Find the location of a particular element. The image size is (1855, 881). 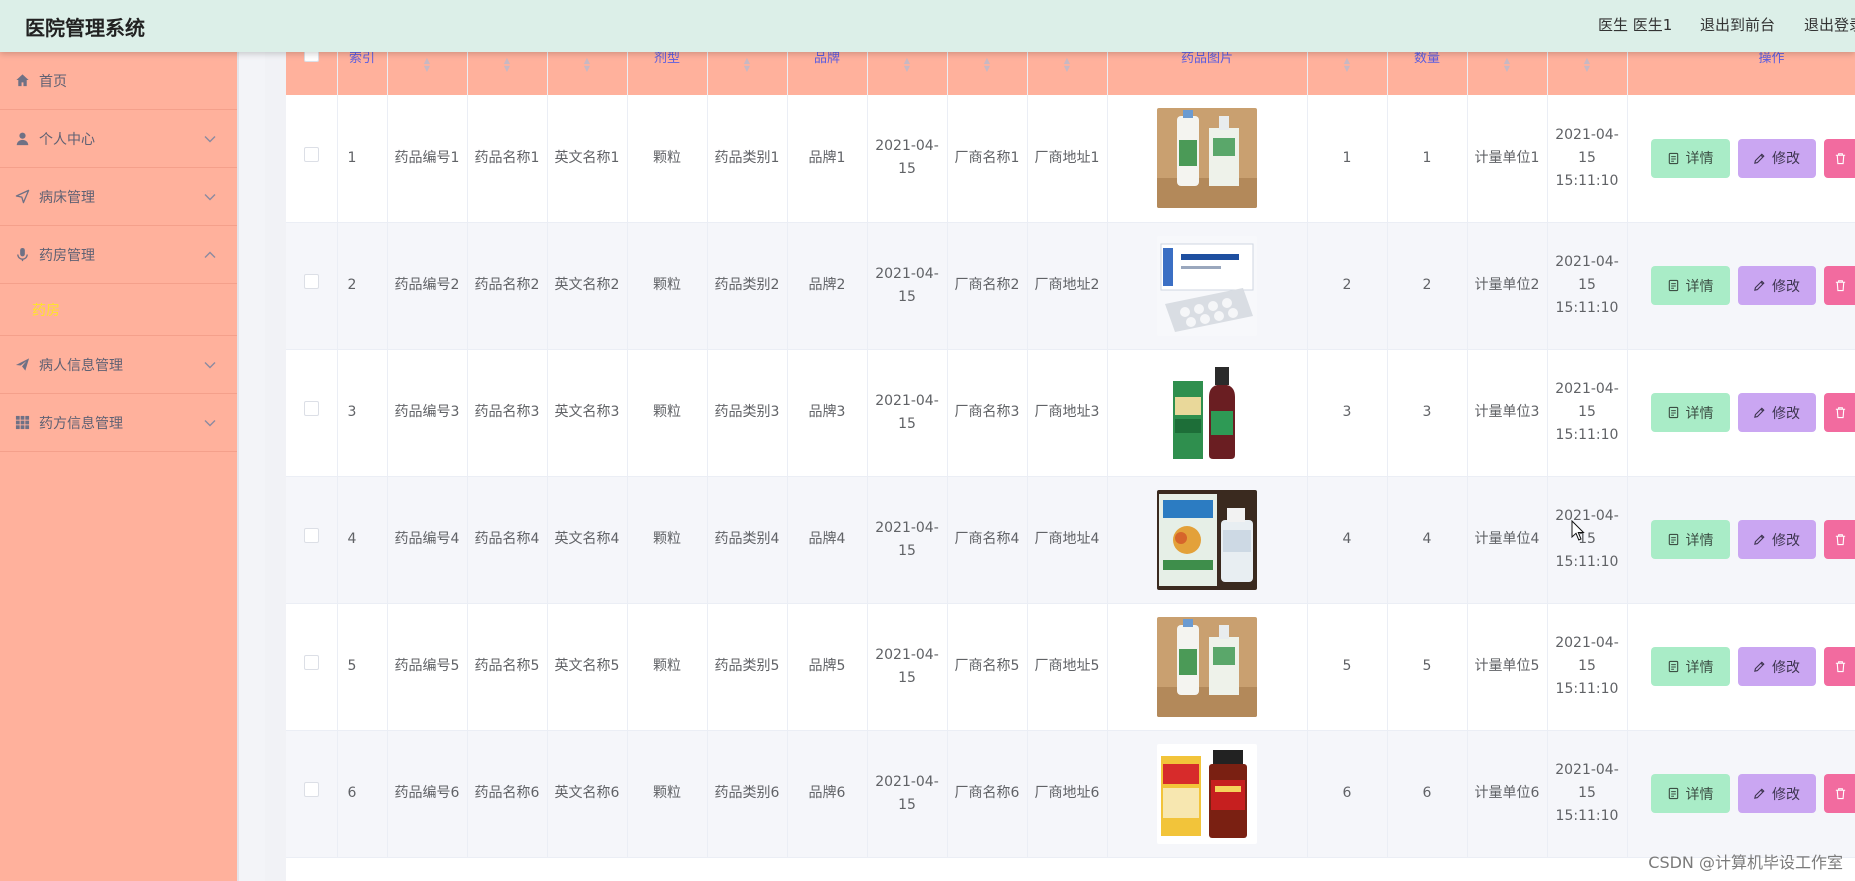

cell-count: 1 is located at coordinates (1427, 158).